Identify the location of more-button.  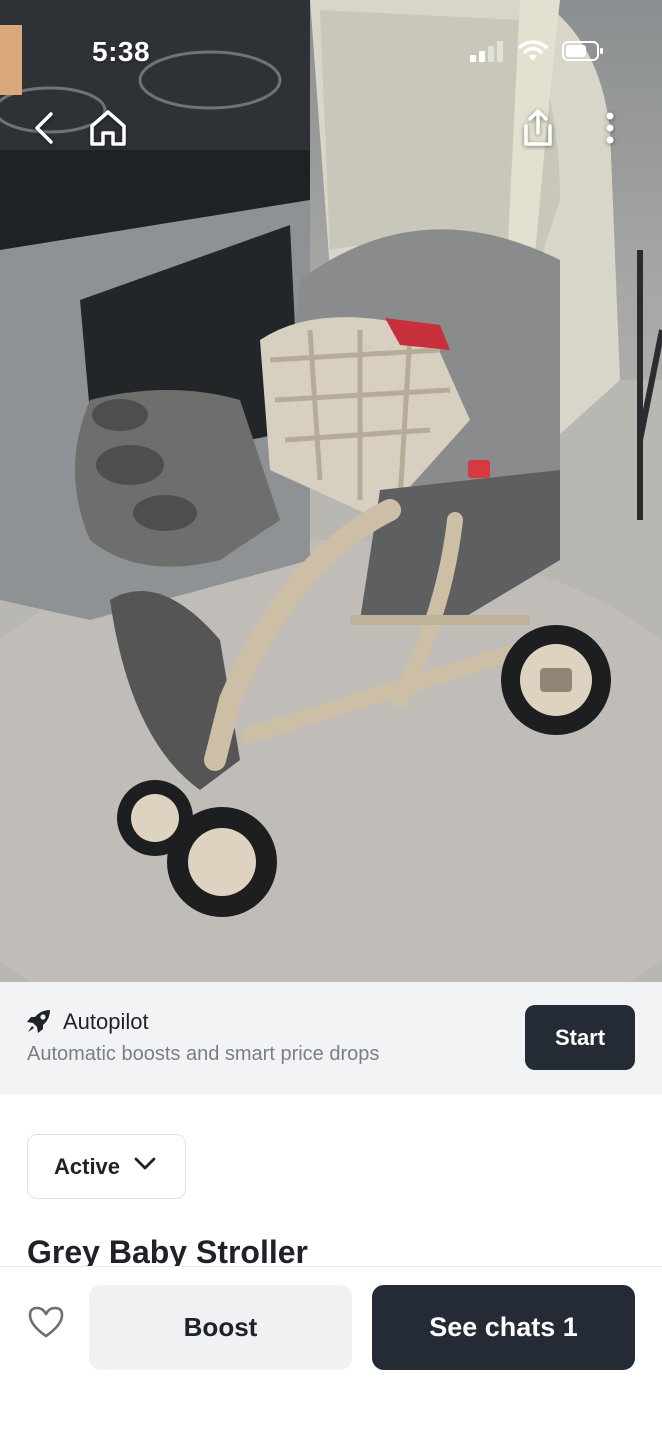
(610, 130).